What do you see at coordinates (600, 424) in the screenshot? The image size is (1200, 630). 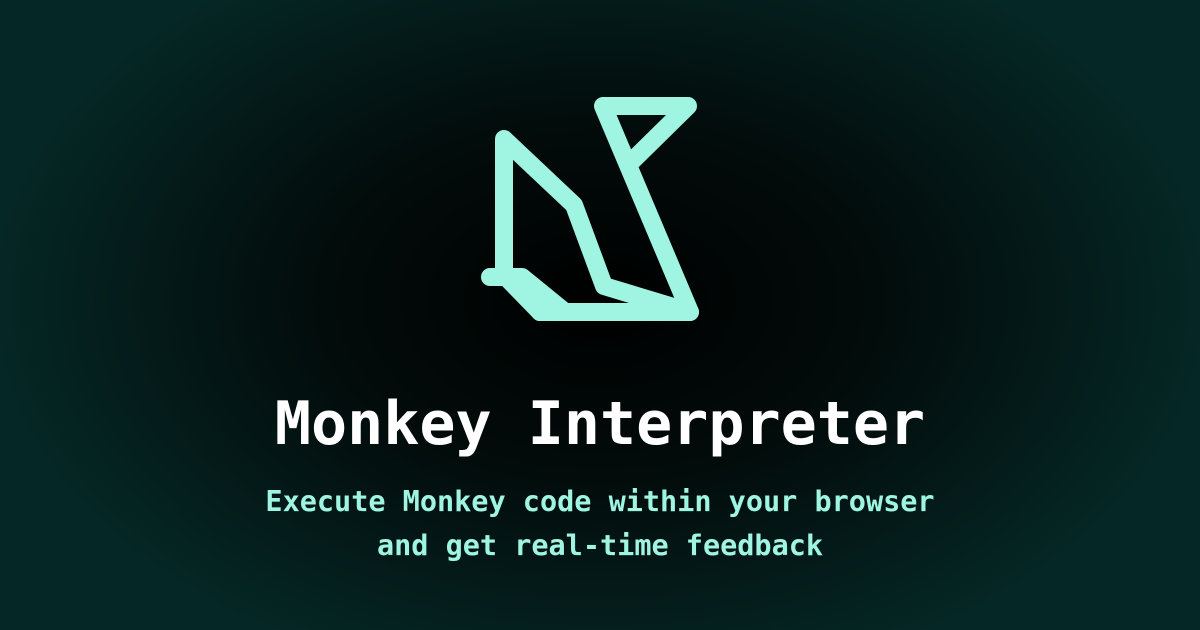 I see `page-title: Monkey Interpreter` at bounding box center [600, 424].